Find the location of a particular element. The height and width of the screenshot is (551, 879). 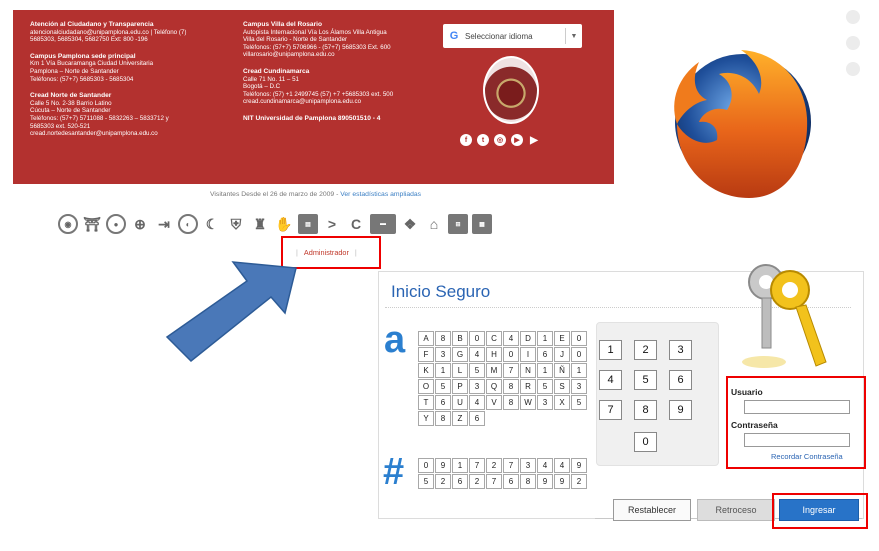

letter-key: L is located at coordinates (460, 370).